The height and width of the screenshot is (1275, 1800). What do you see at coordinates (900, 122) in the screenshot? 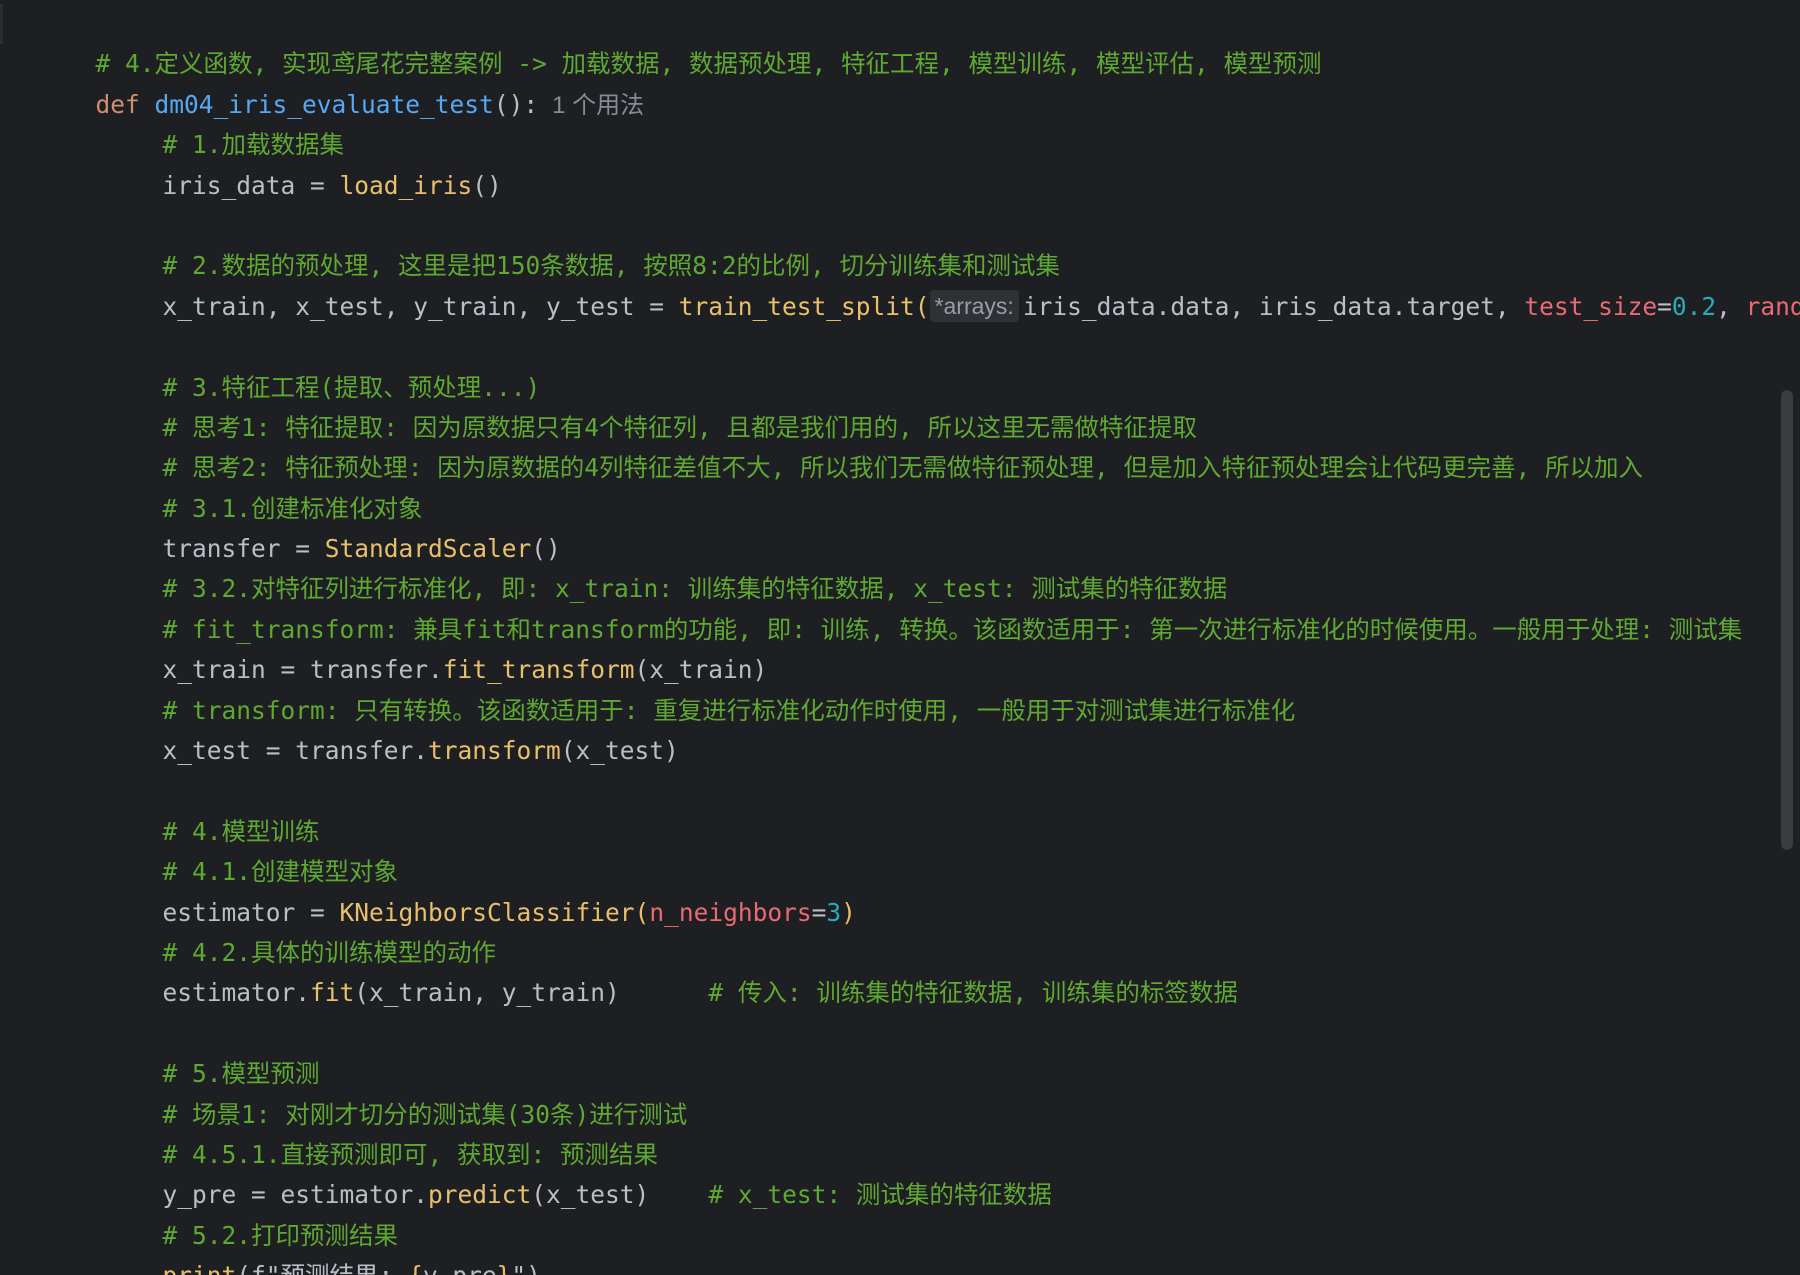
I see `code-line: # 1.加载数据集` at bounding box center [900, 122].